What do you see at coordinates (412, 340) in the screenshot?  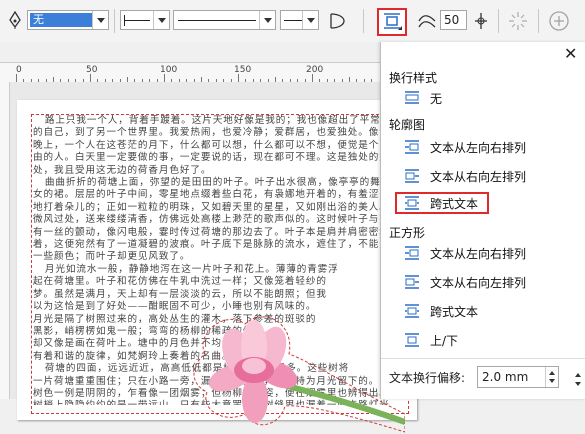 I see `square-topbottom-icon` at bounding box center [412, 340].